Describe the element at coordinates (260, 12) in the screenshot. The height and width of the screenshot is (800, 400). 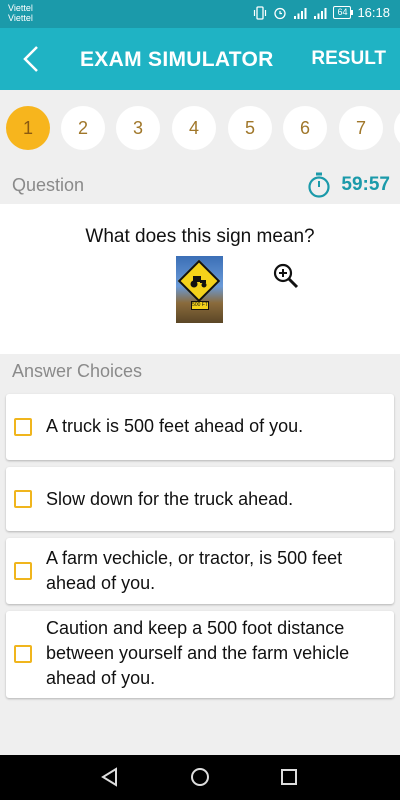
I see `vibrate-icon` at that location.